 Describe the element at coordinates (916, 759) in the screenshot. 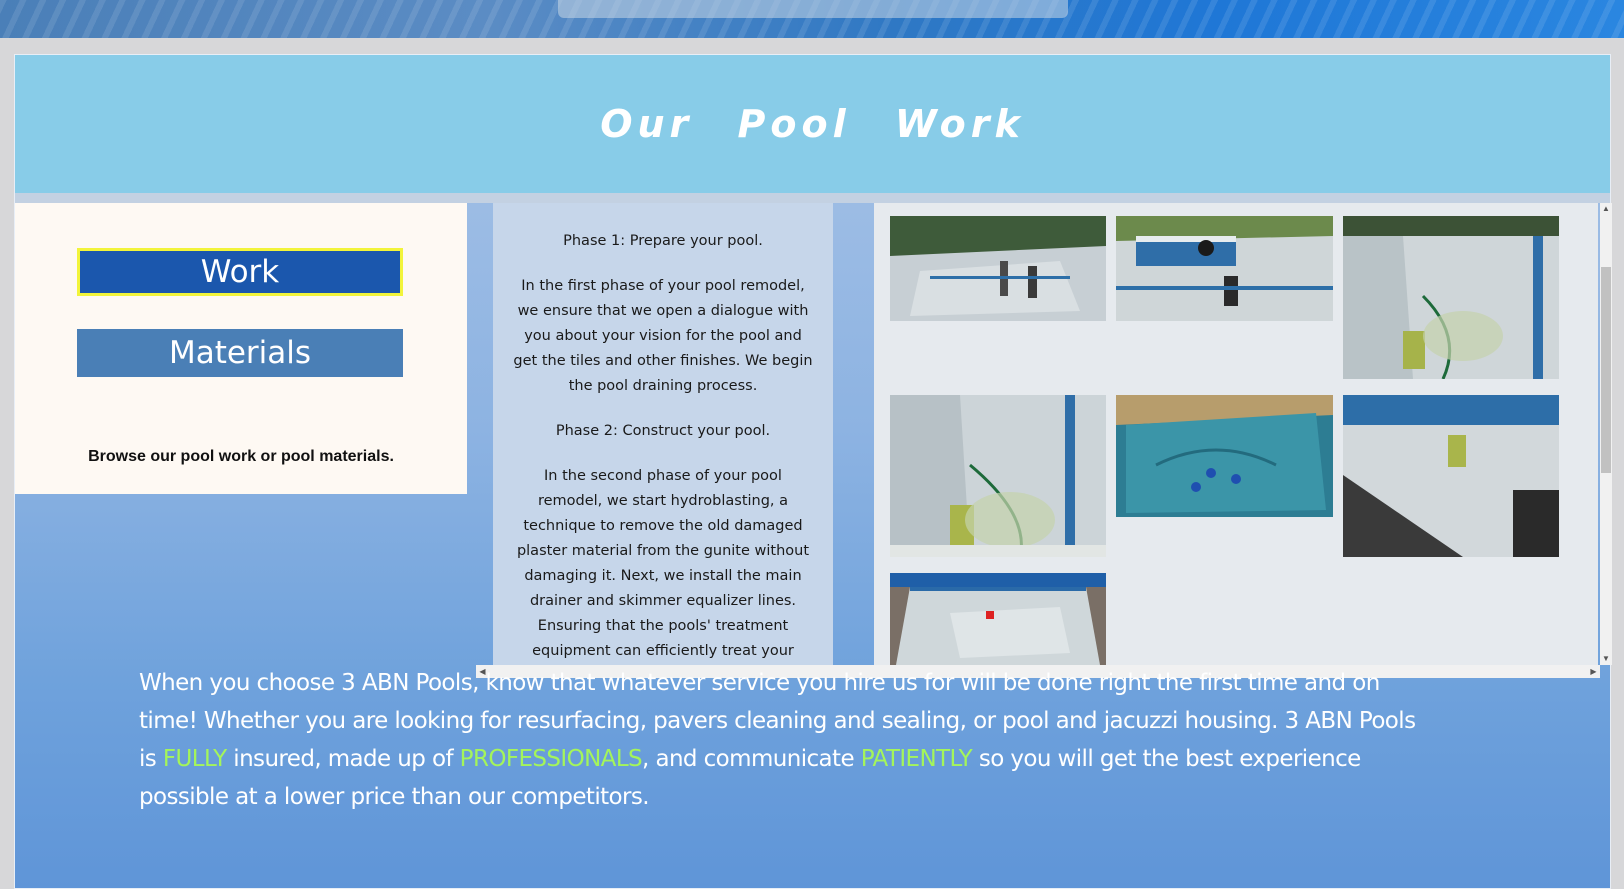

I see `highlight-patiently: PATIENTLY` at that location.